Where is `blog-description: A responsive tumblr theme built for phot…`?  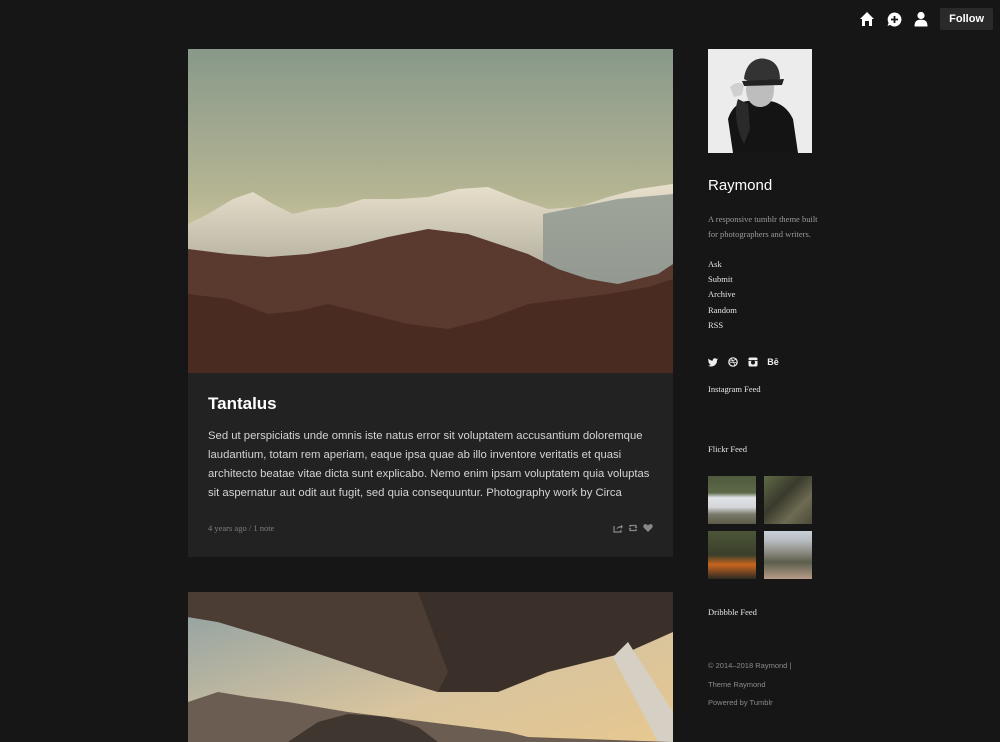 blog-description: A responsive tumblr theme built for phot… is located at coordinates (763, 226).